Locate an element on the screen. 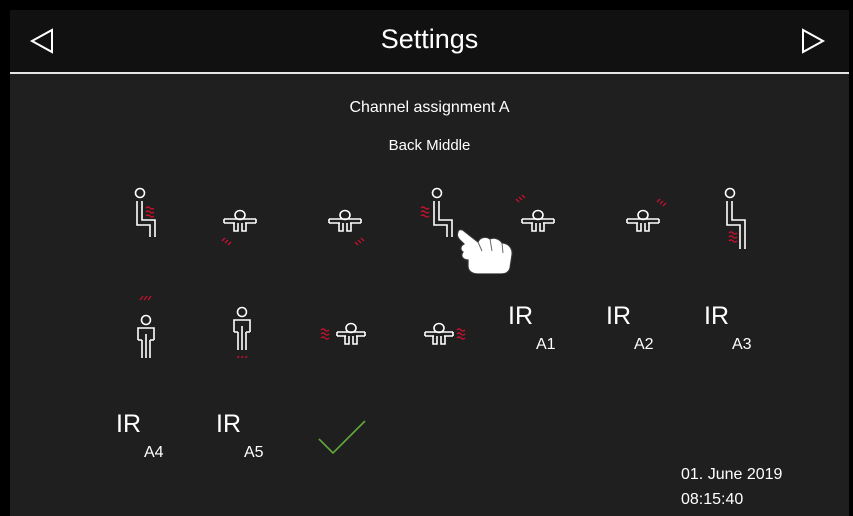 The image size is (853, 516). ir-channel-a3: IR A3 is located at coordinates (739, 332).